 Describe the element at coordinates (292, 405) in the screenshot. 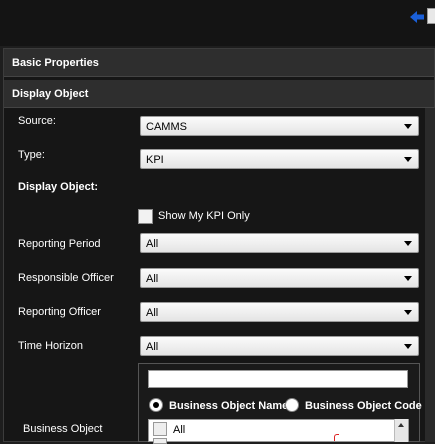

I see `business-object-code-radio` at that location.